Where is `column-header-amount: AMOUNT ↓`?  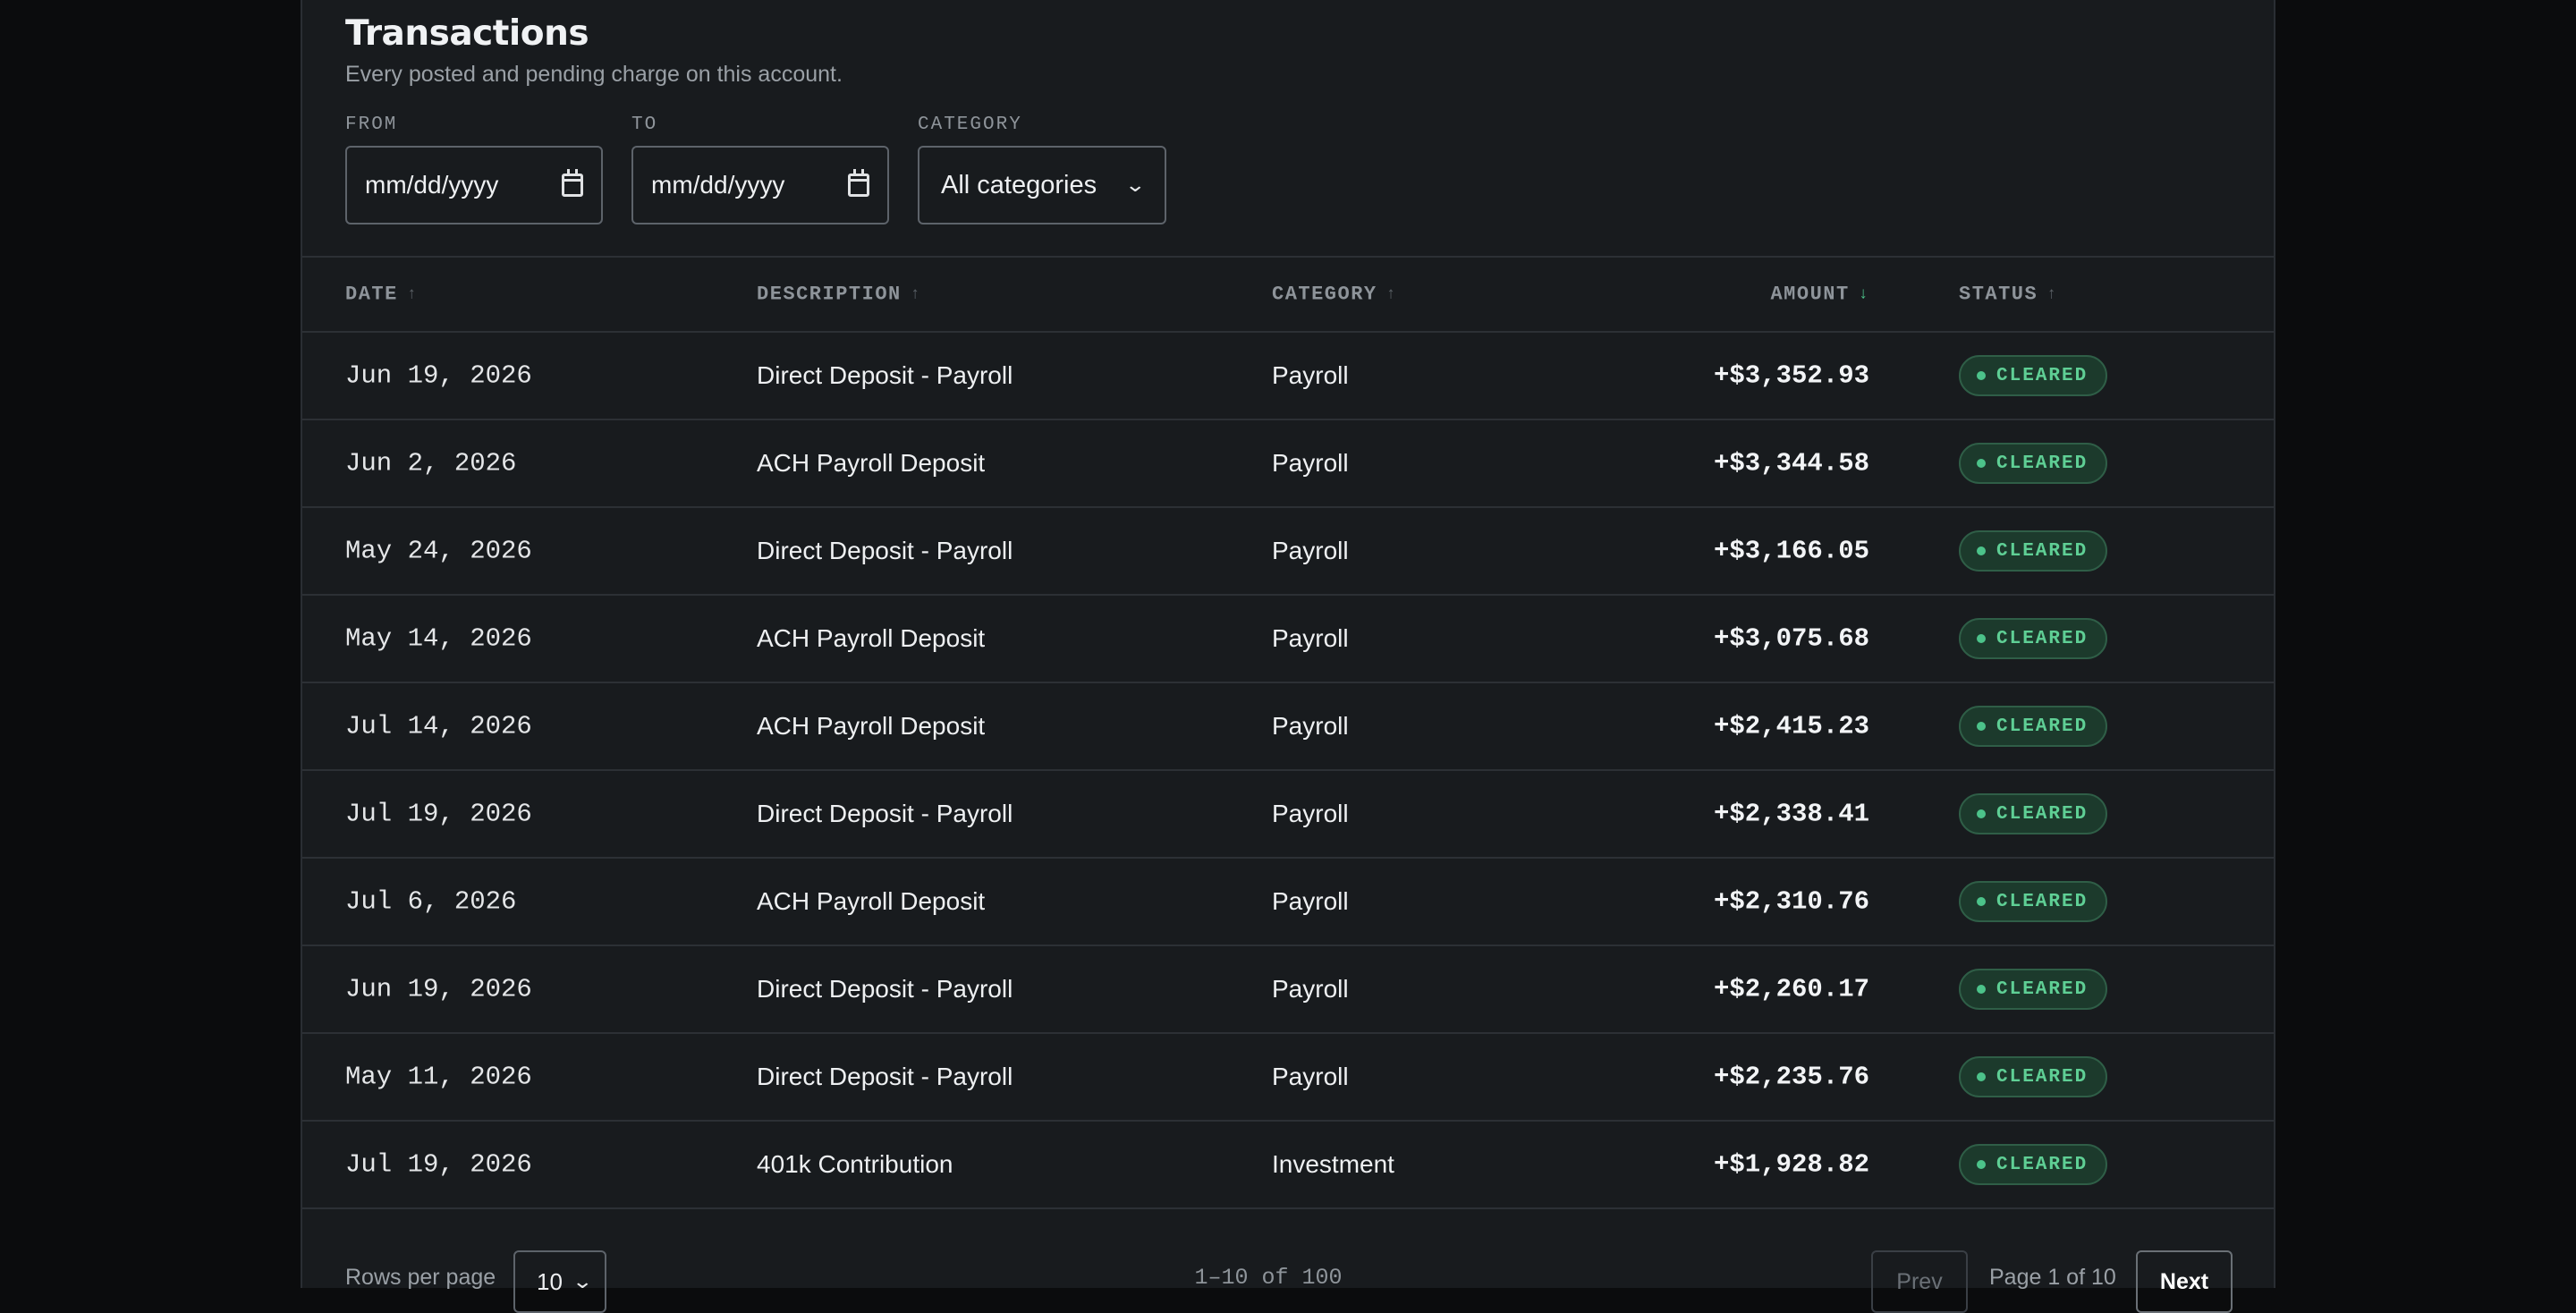 column-header-amount: AMOUNT ↓ is located at coordinates (1819, 295).